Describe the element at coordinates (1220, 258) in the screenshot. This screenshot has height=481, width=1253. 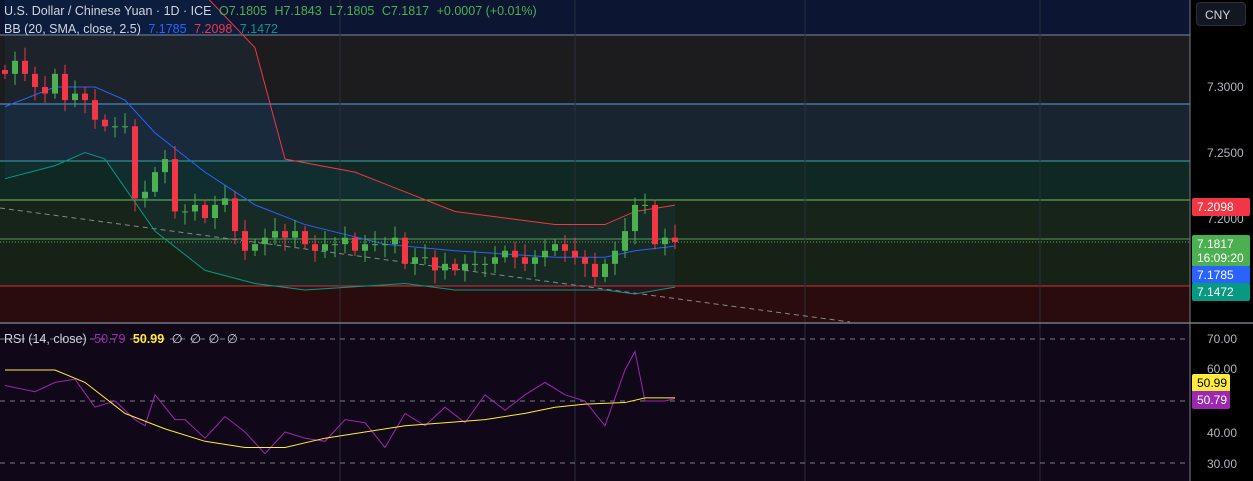
I see `countdown: 16:09:20` at that location.